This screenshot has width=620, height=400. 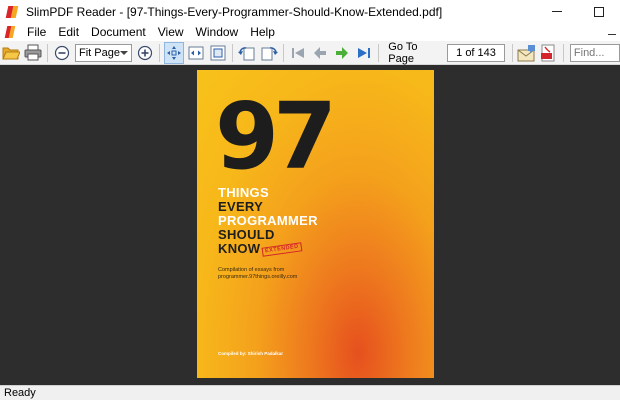 I want to click on maximize-icon, so click(x=599, y=11).